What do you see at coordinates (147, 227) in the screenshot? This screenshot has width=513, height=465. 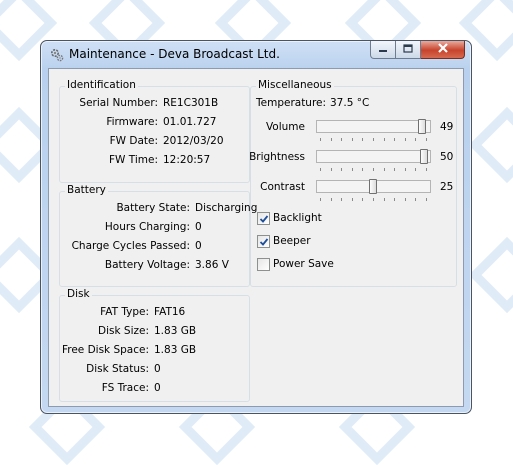 I see `hours-charging-label: Hours Charging:` at bounding box center [147, 227].